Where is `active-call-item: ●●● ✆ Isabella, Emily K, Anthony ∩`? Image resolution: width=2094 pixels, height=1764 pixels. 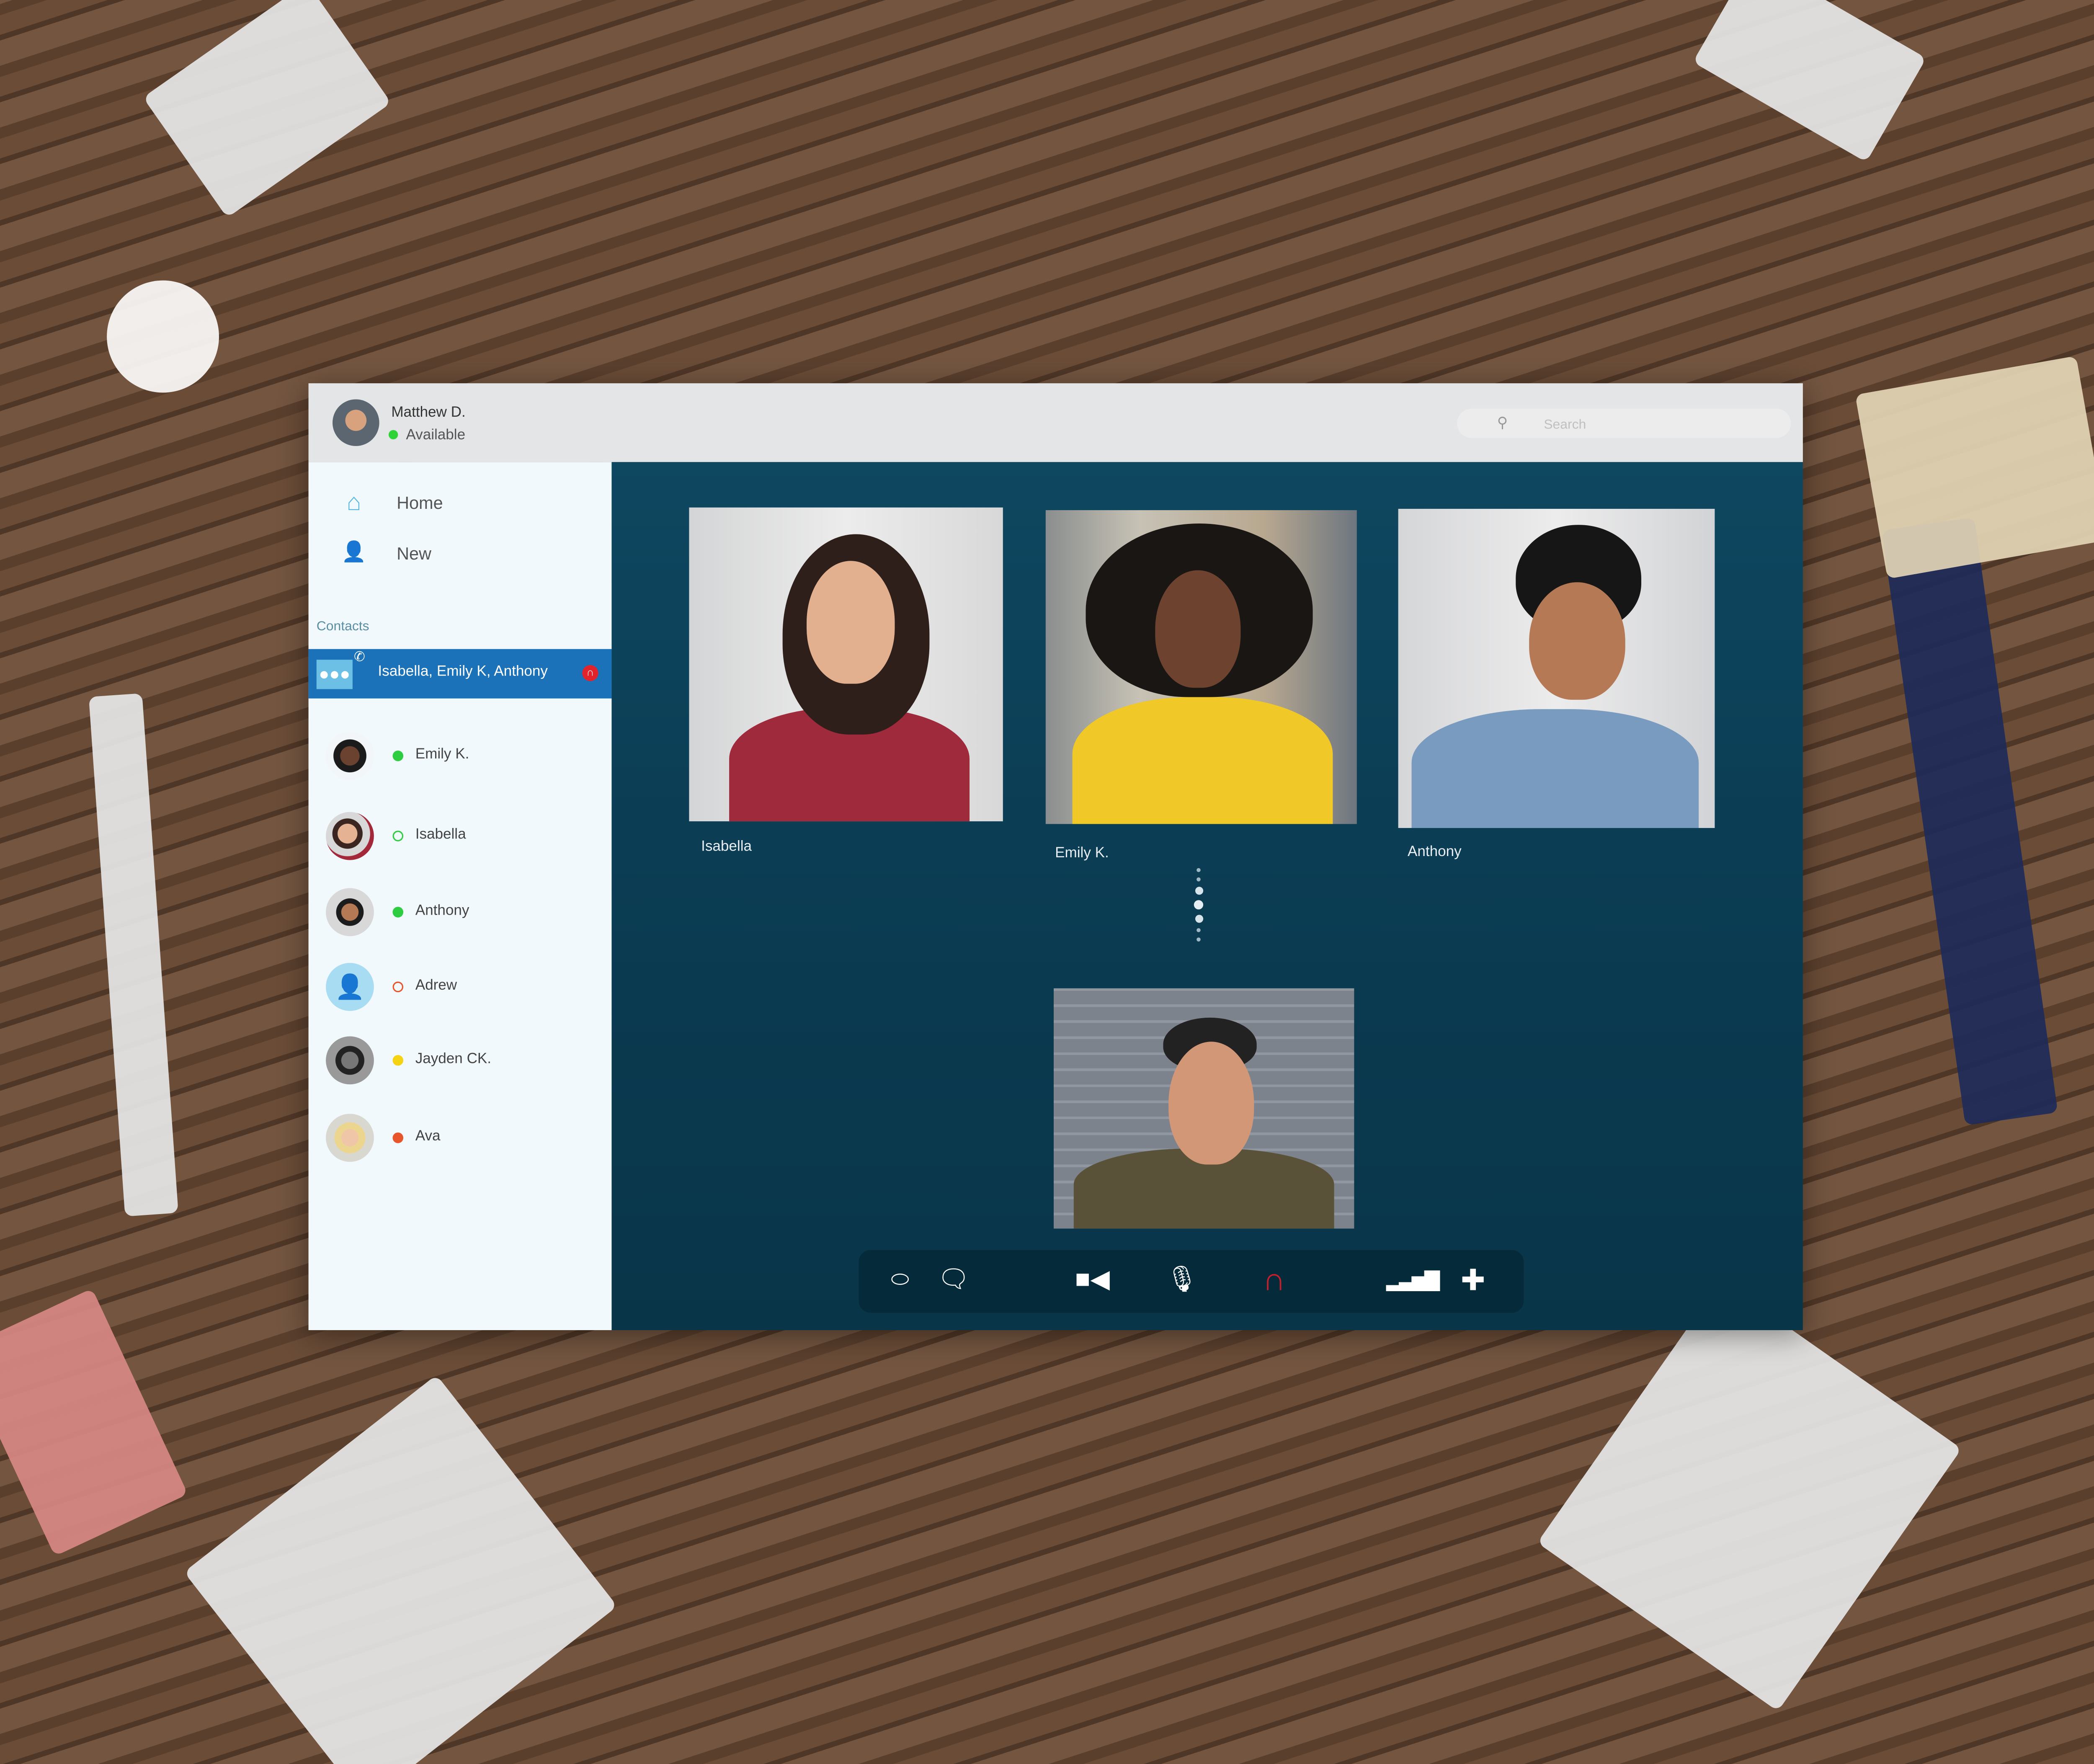 active-call-item: ●●● ✆ Isabella, Emily K, Anthony ∩ is located at coordinates (460, 674).